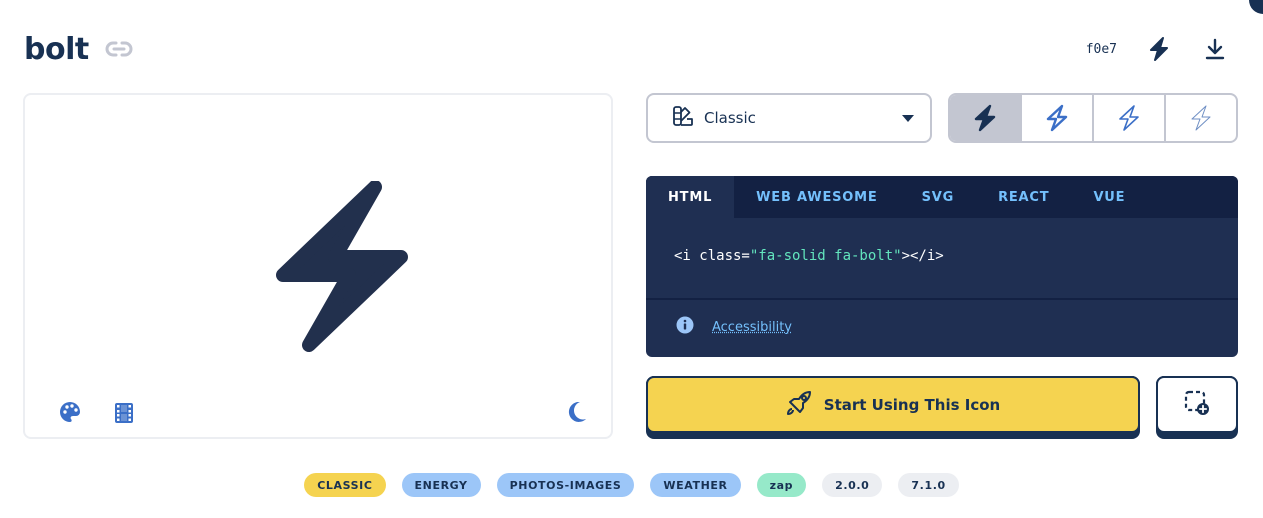  I want to click on accessibility-row: Accessibility, so click(734, 327).